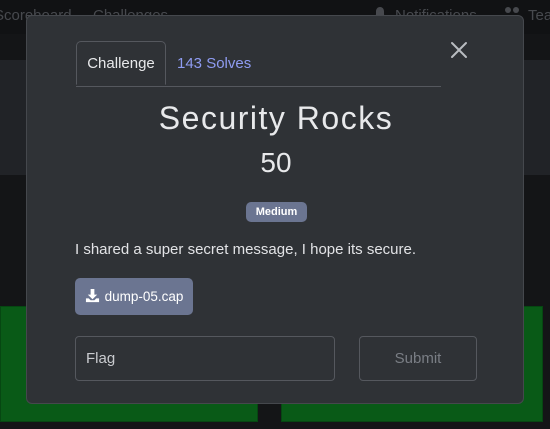  What do you see at coordinates (205, 358) in the screenshot?
I see `flag-input` at bounding box center [205, 358].